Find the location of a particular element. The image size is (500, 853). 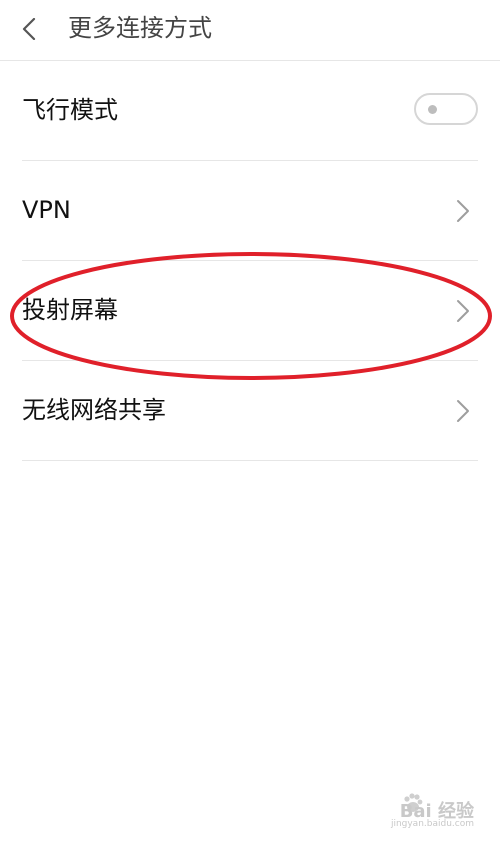

row-wifi-hotspot: 无线网络共享 is located at coordinates (250, 411).